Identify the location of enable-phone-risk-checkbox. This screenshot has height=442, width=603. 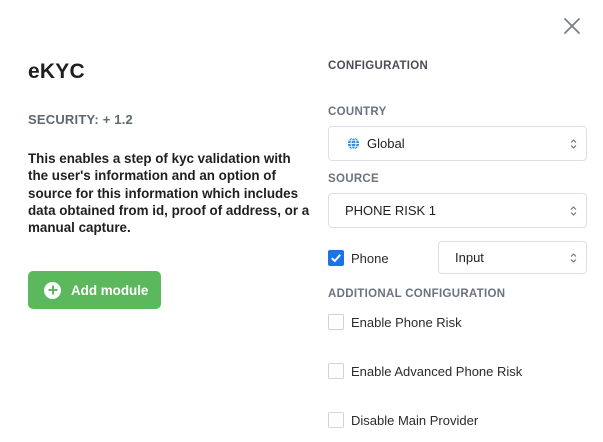
(336, 322).